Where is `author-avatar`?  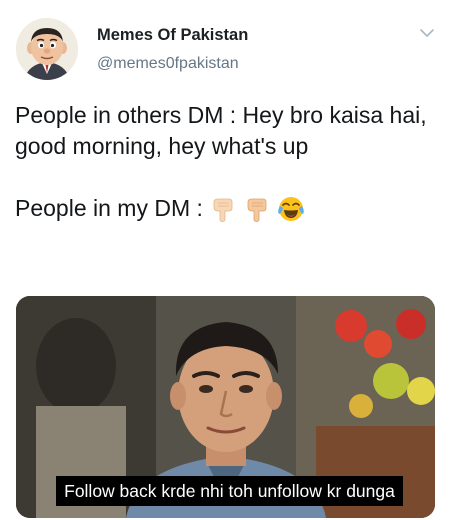
author-avatar is located at coordinates (47, 49).